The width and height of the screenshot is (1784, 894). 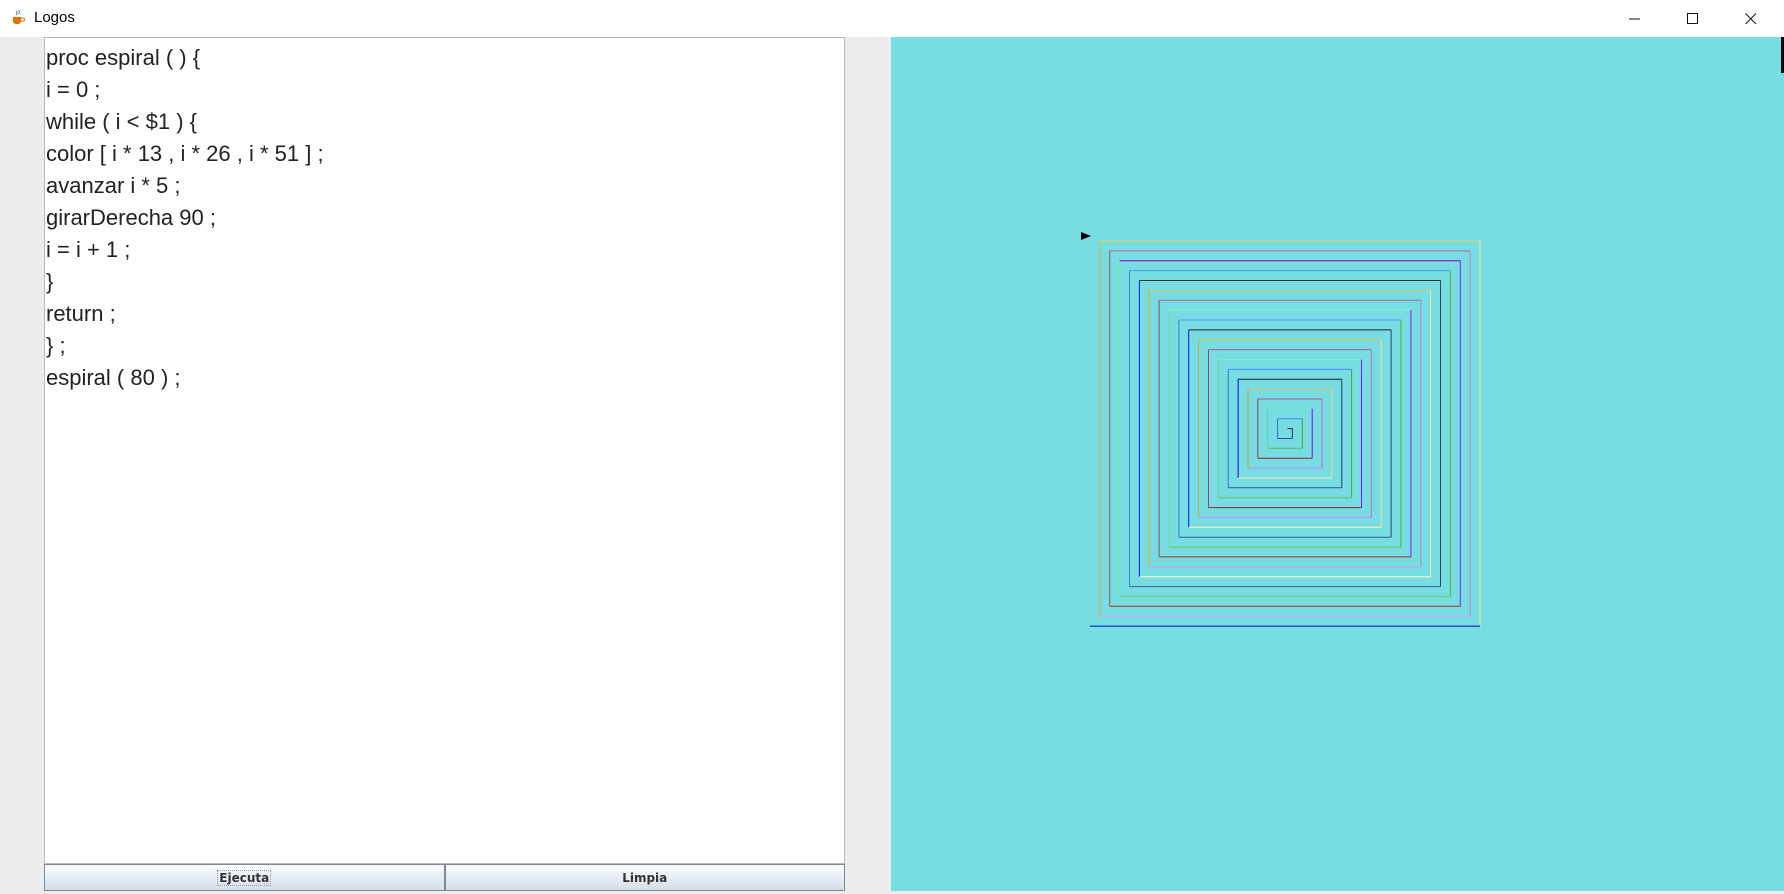 I want to click on code-line: color [ i * 13 , i * 26 , i * 51 ] ;, so click(x=185, y=153).